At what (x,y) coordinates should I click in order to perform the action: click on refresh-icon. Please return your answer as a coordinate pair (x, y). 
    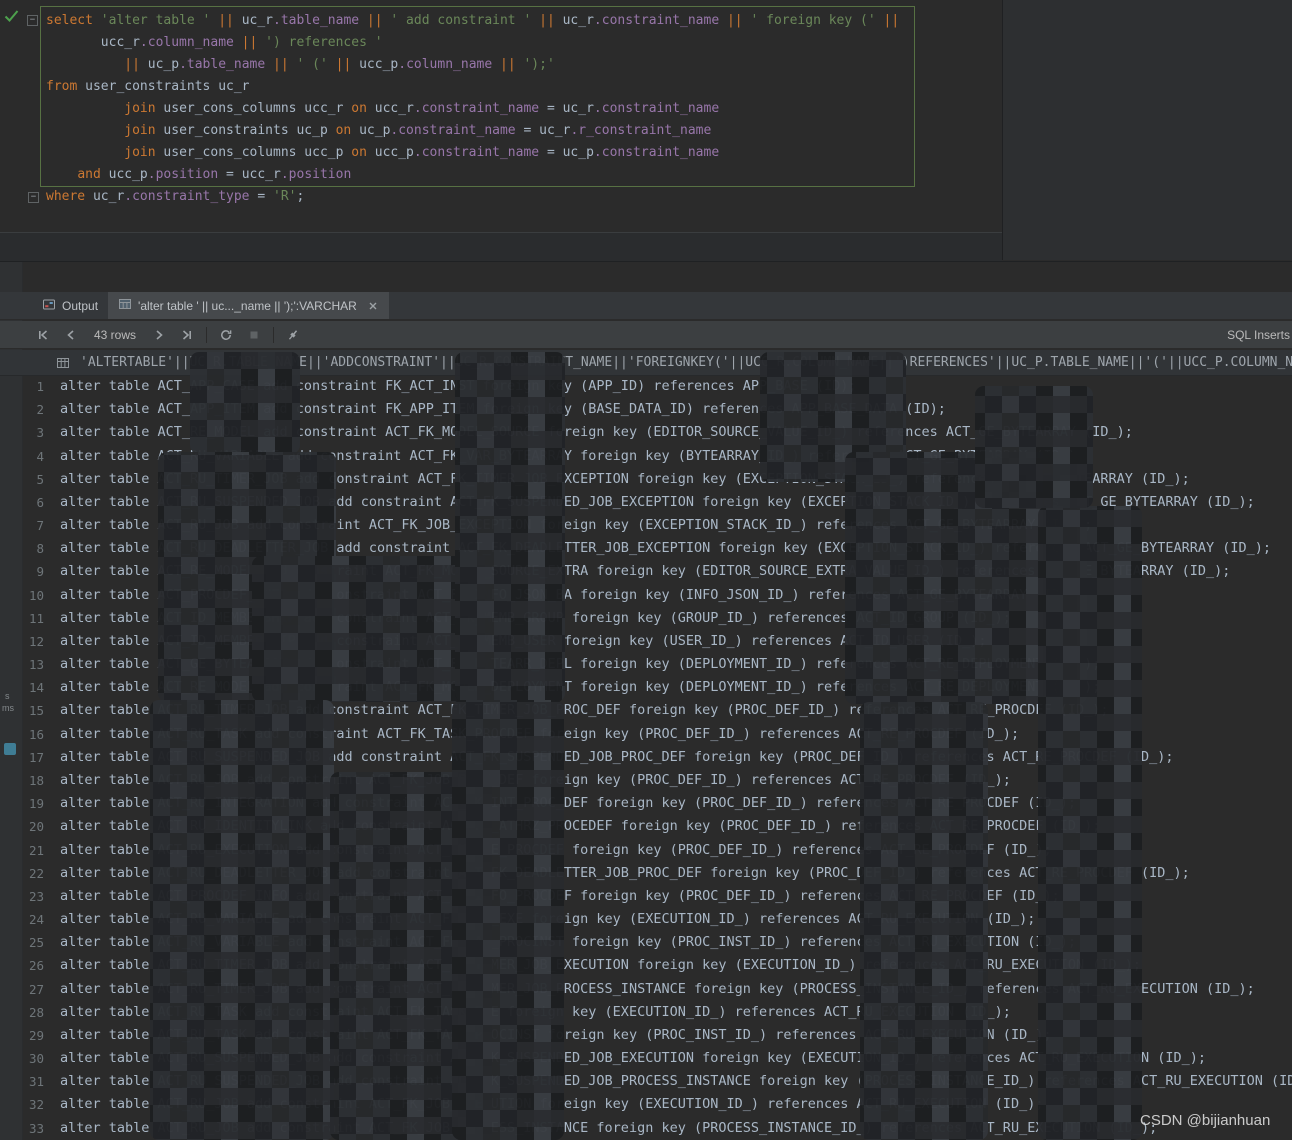
    Looking at the image, I should click on (226, 335).